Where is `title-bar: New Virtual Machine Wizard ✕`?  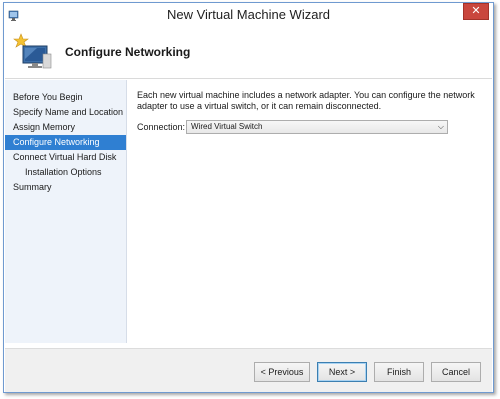
title-bar: New Virtual Machine Wizard ✕ is located at coordinates (248, 15).